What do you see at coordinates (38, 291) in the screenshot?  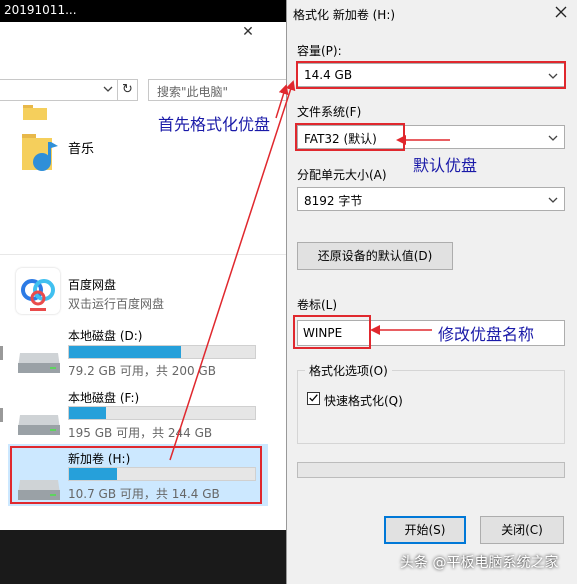 I see `baidu-netdisk-icon` at bounding box center [38, 291].